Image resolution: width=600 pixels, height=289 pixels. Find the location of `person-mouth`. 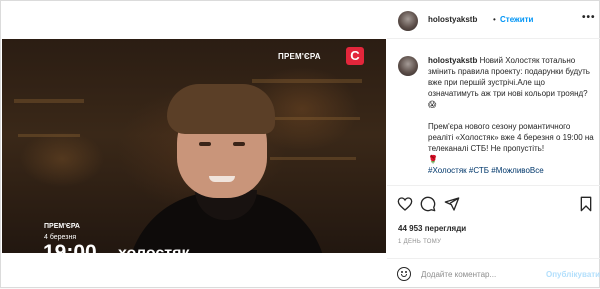

person-mouth is located at coordinates (222, 179).